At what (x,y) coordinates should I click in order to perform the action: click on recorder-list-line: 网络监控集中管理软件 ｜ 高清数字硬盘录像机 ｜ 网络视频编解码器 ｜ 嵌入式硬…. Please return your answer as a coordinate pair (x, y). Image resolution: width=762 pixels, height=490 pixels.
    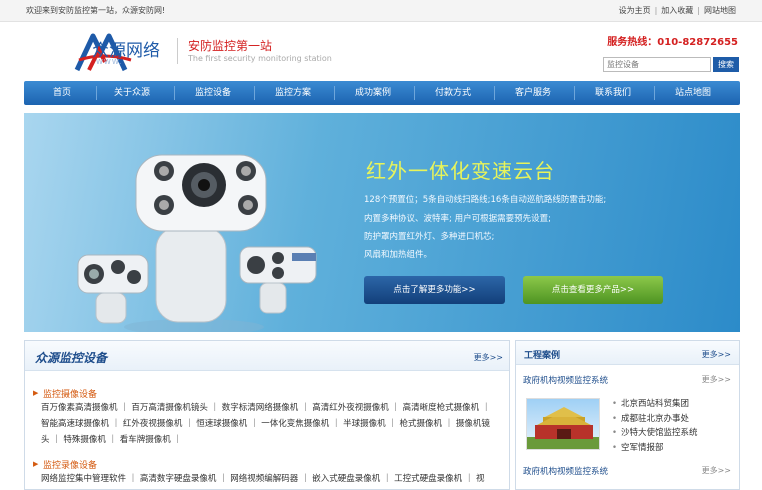
    Looking at the image, I should click on (272, 479).